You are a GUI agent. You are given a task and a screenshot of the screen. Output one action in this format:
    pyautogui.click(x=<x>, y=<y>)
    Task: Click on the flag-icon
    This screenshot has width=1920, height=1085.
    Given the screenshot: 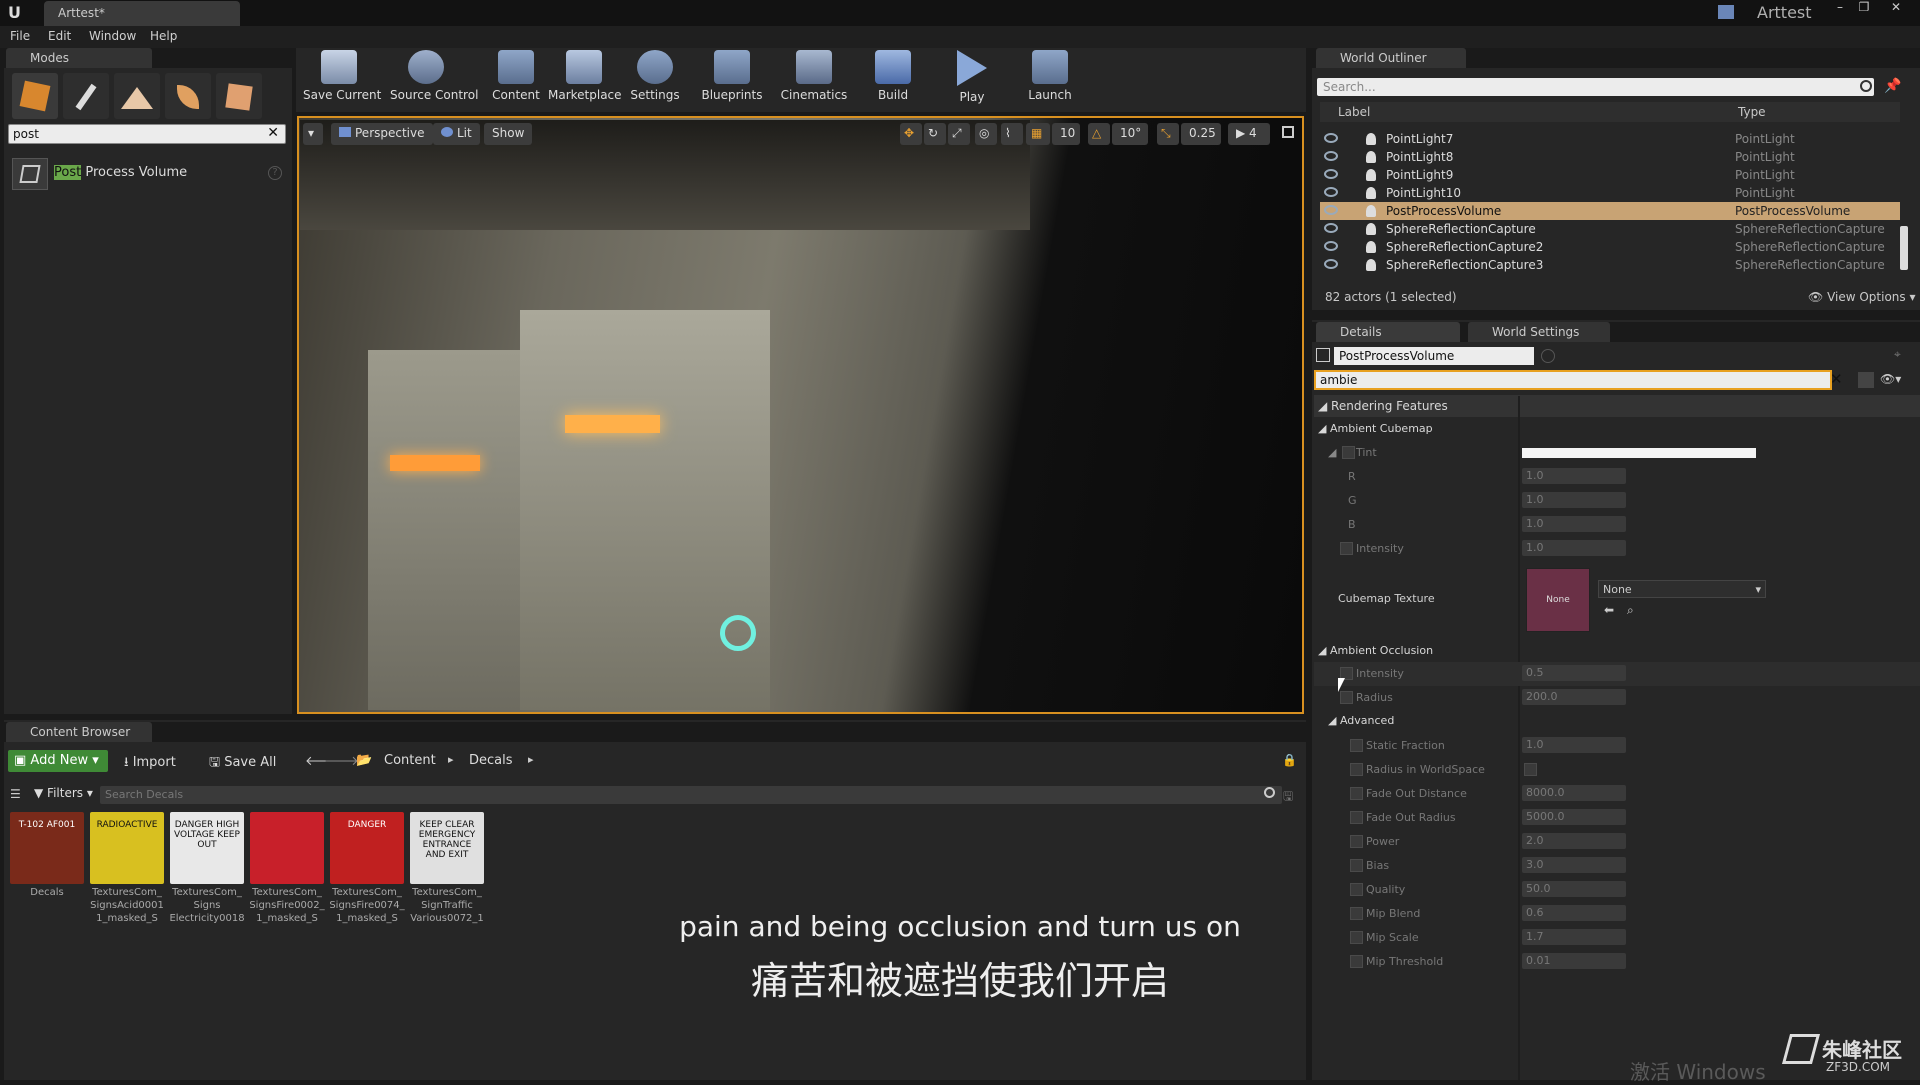 What is the action you would take?
    pyautogui.click(x=1726, y=12)
    